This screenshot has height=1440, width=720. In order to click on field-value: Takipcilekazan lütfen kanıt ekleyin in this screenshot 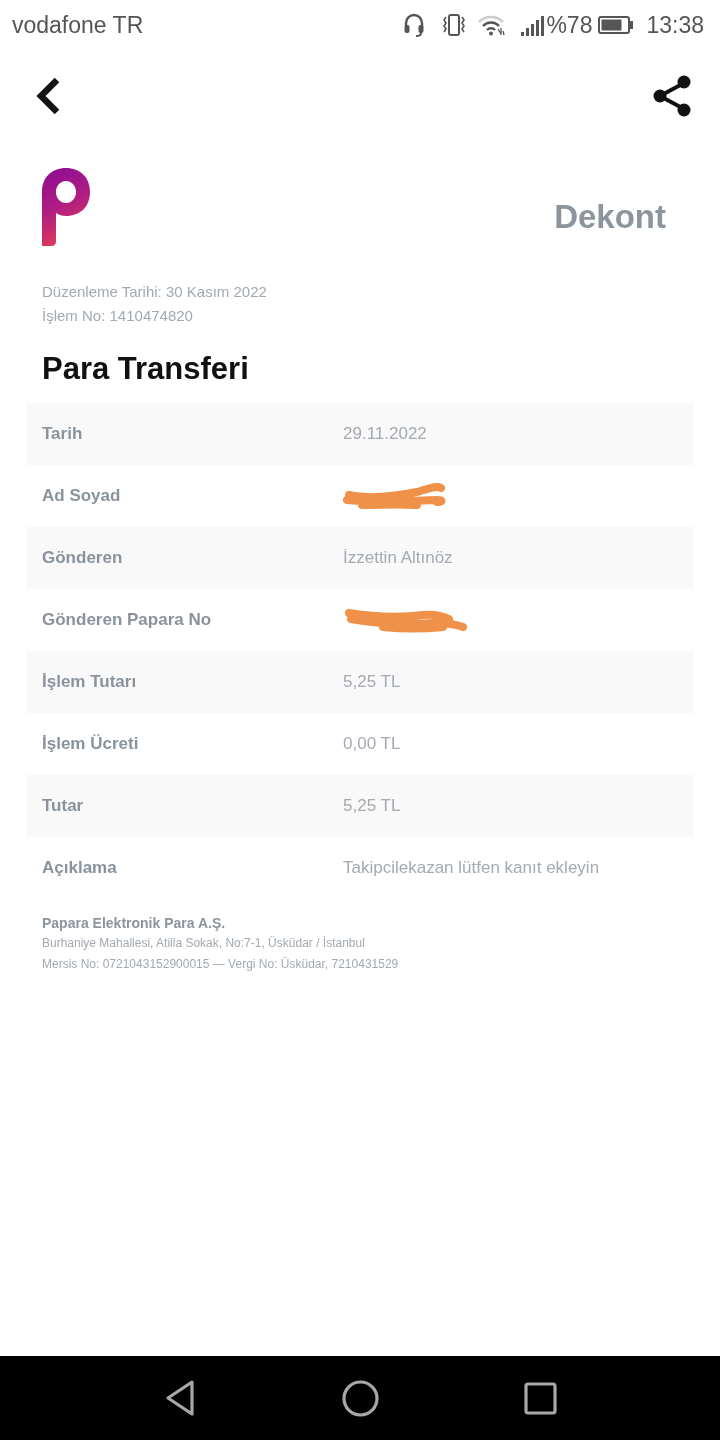, I will do `click(471, 868)`.